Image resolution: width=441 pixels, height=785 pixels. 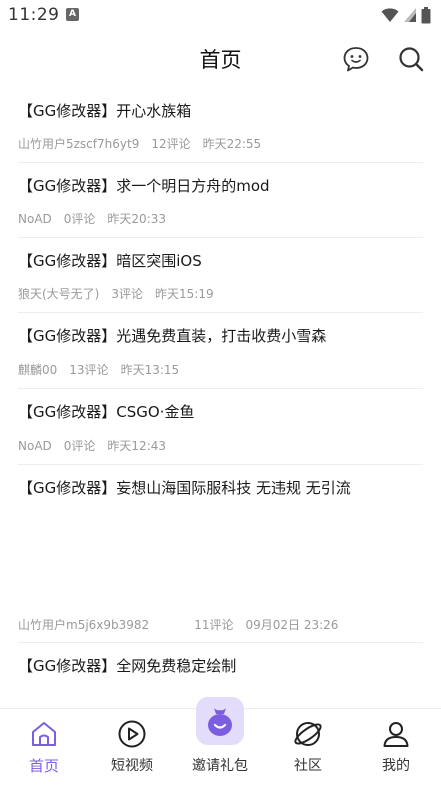 I want to click on message-button, so click(x=356, y=59).